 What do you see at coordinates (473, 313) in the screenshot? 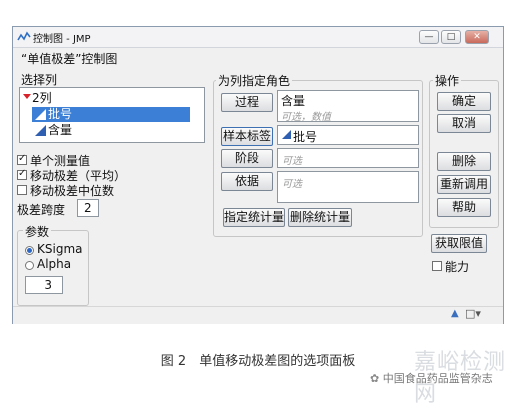
I see `window-list-icon: □▾` at bounding box center [473, 313].